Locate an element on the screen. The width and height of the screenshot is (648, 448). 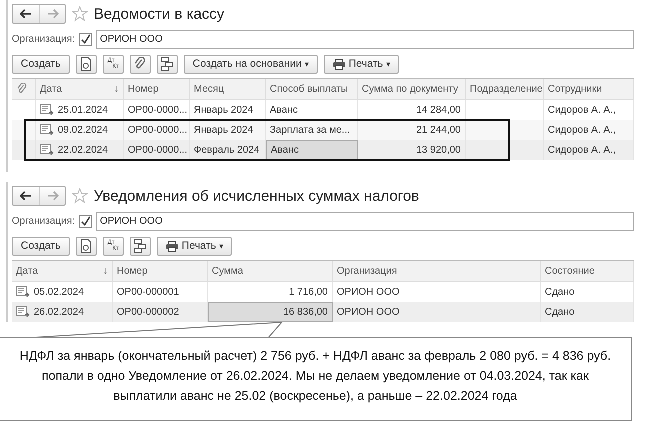
table-cell: 25.01.2024 is located at coordinates (83, 110).